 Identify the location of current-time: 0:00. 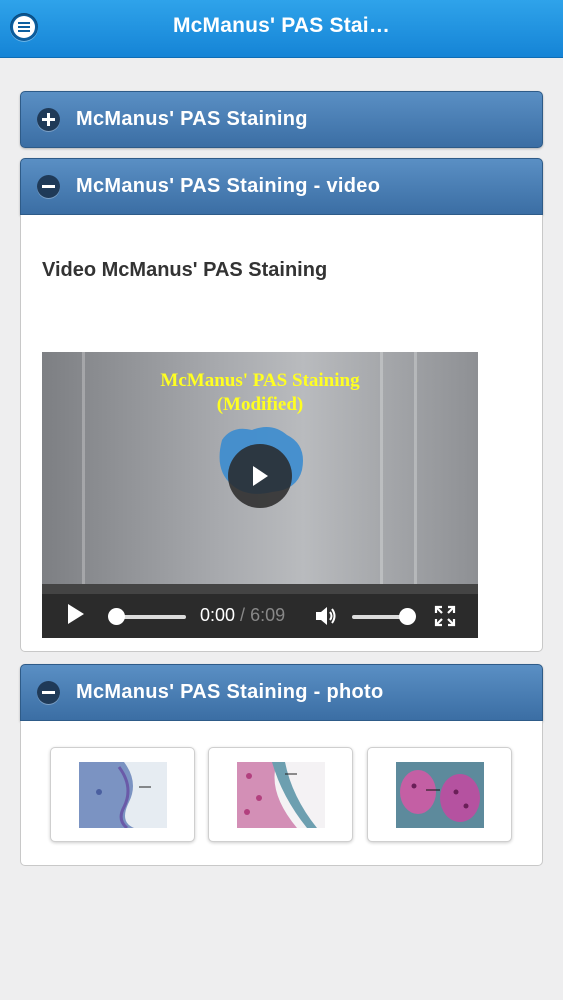
(218, 615).